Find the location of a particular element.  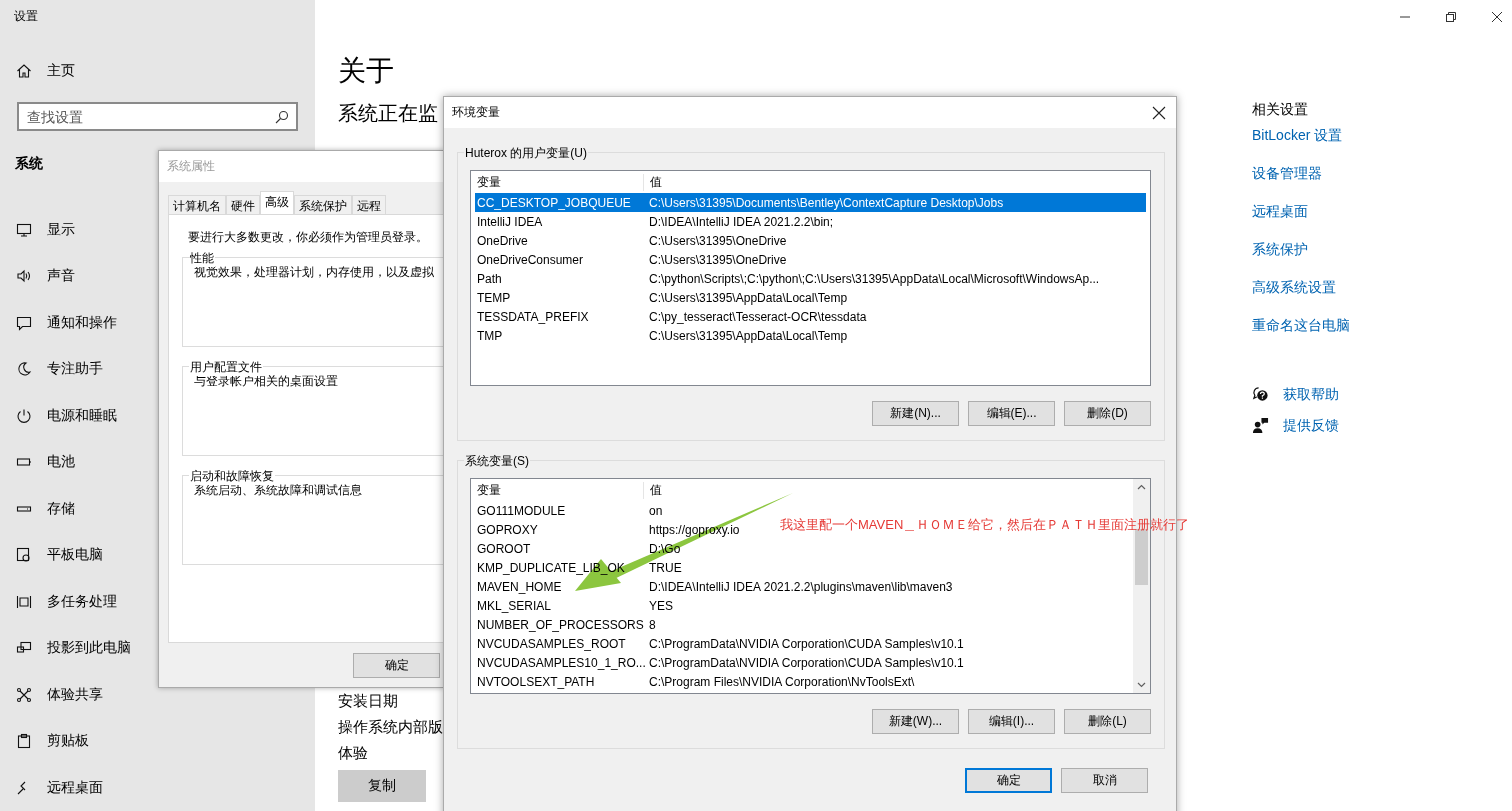

share-icon is located at coordinates (24, 694).